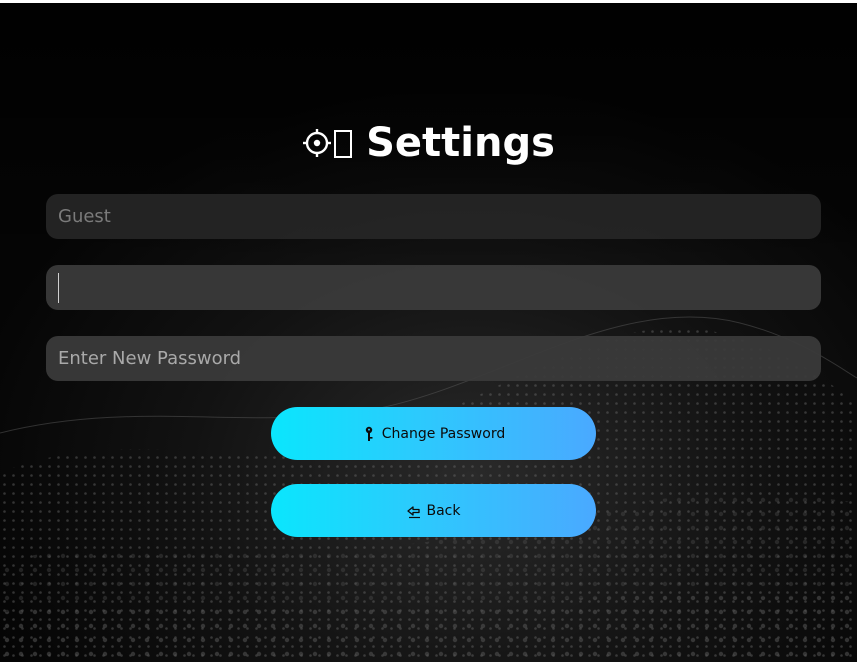  I want to click on key-icon, so click(369, 433).